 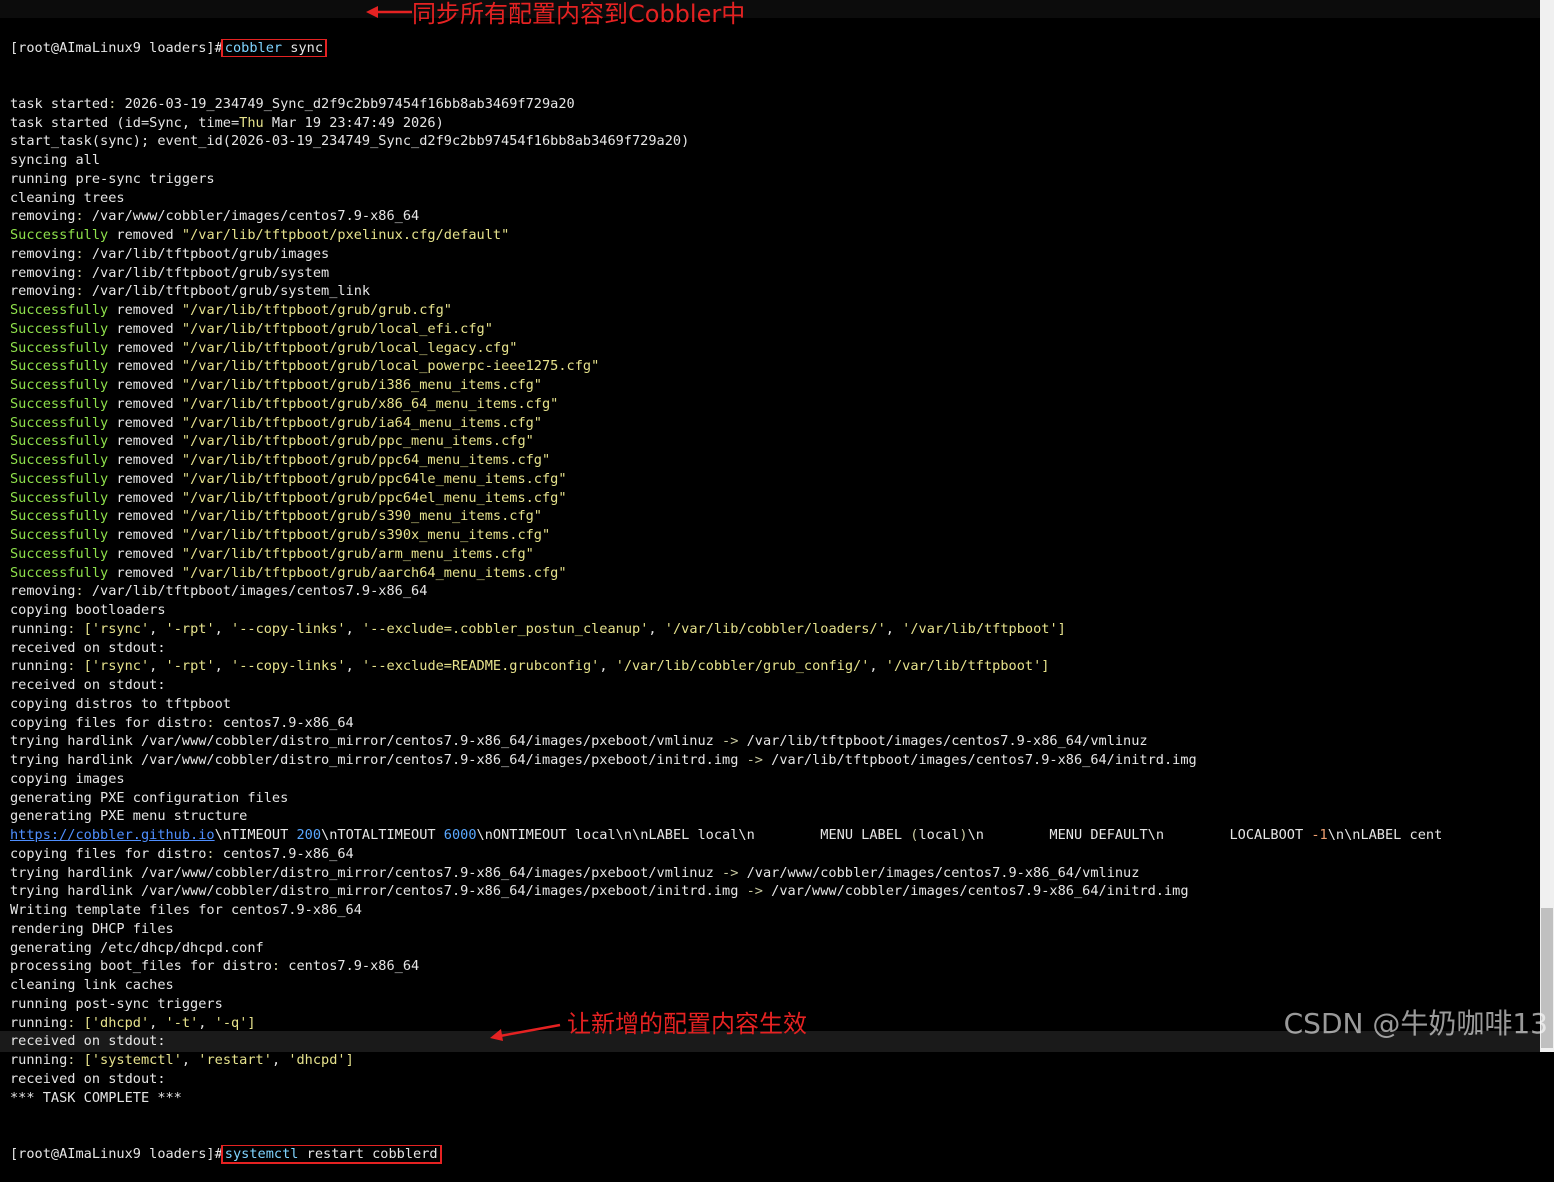 I want to click on annotation-arrow-bottom, so click(x=525, y=1032).